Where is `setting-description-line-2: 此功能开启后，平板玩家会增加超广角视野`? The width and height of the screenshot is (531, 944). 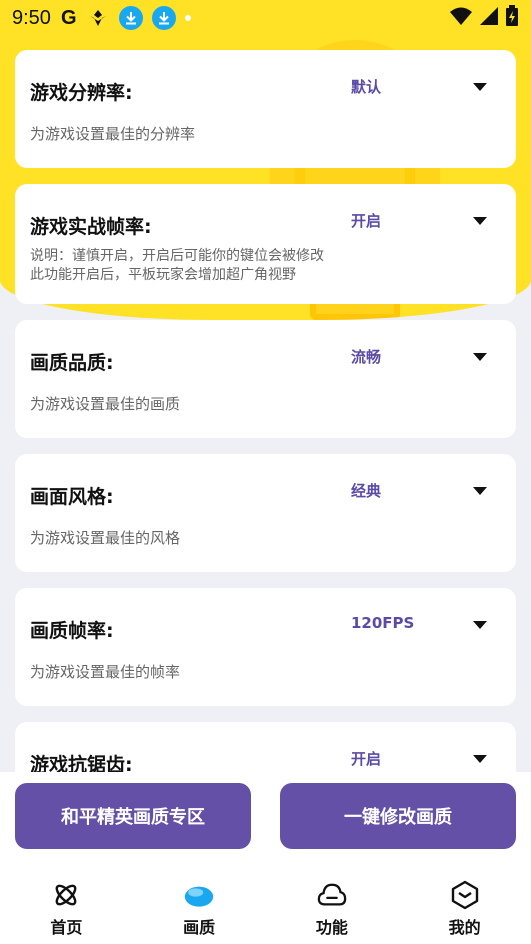 setting-description-line-2: 此功能开启后，平板玩家会增加超广角视野 is located at coordinates (163, 275).